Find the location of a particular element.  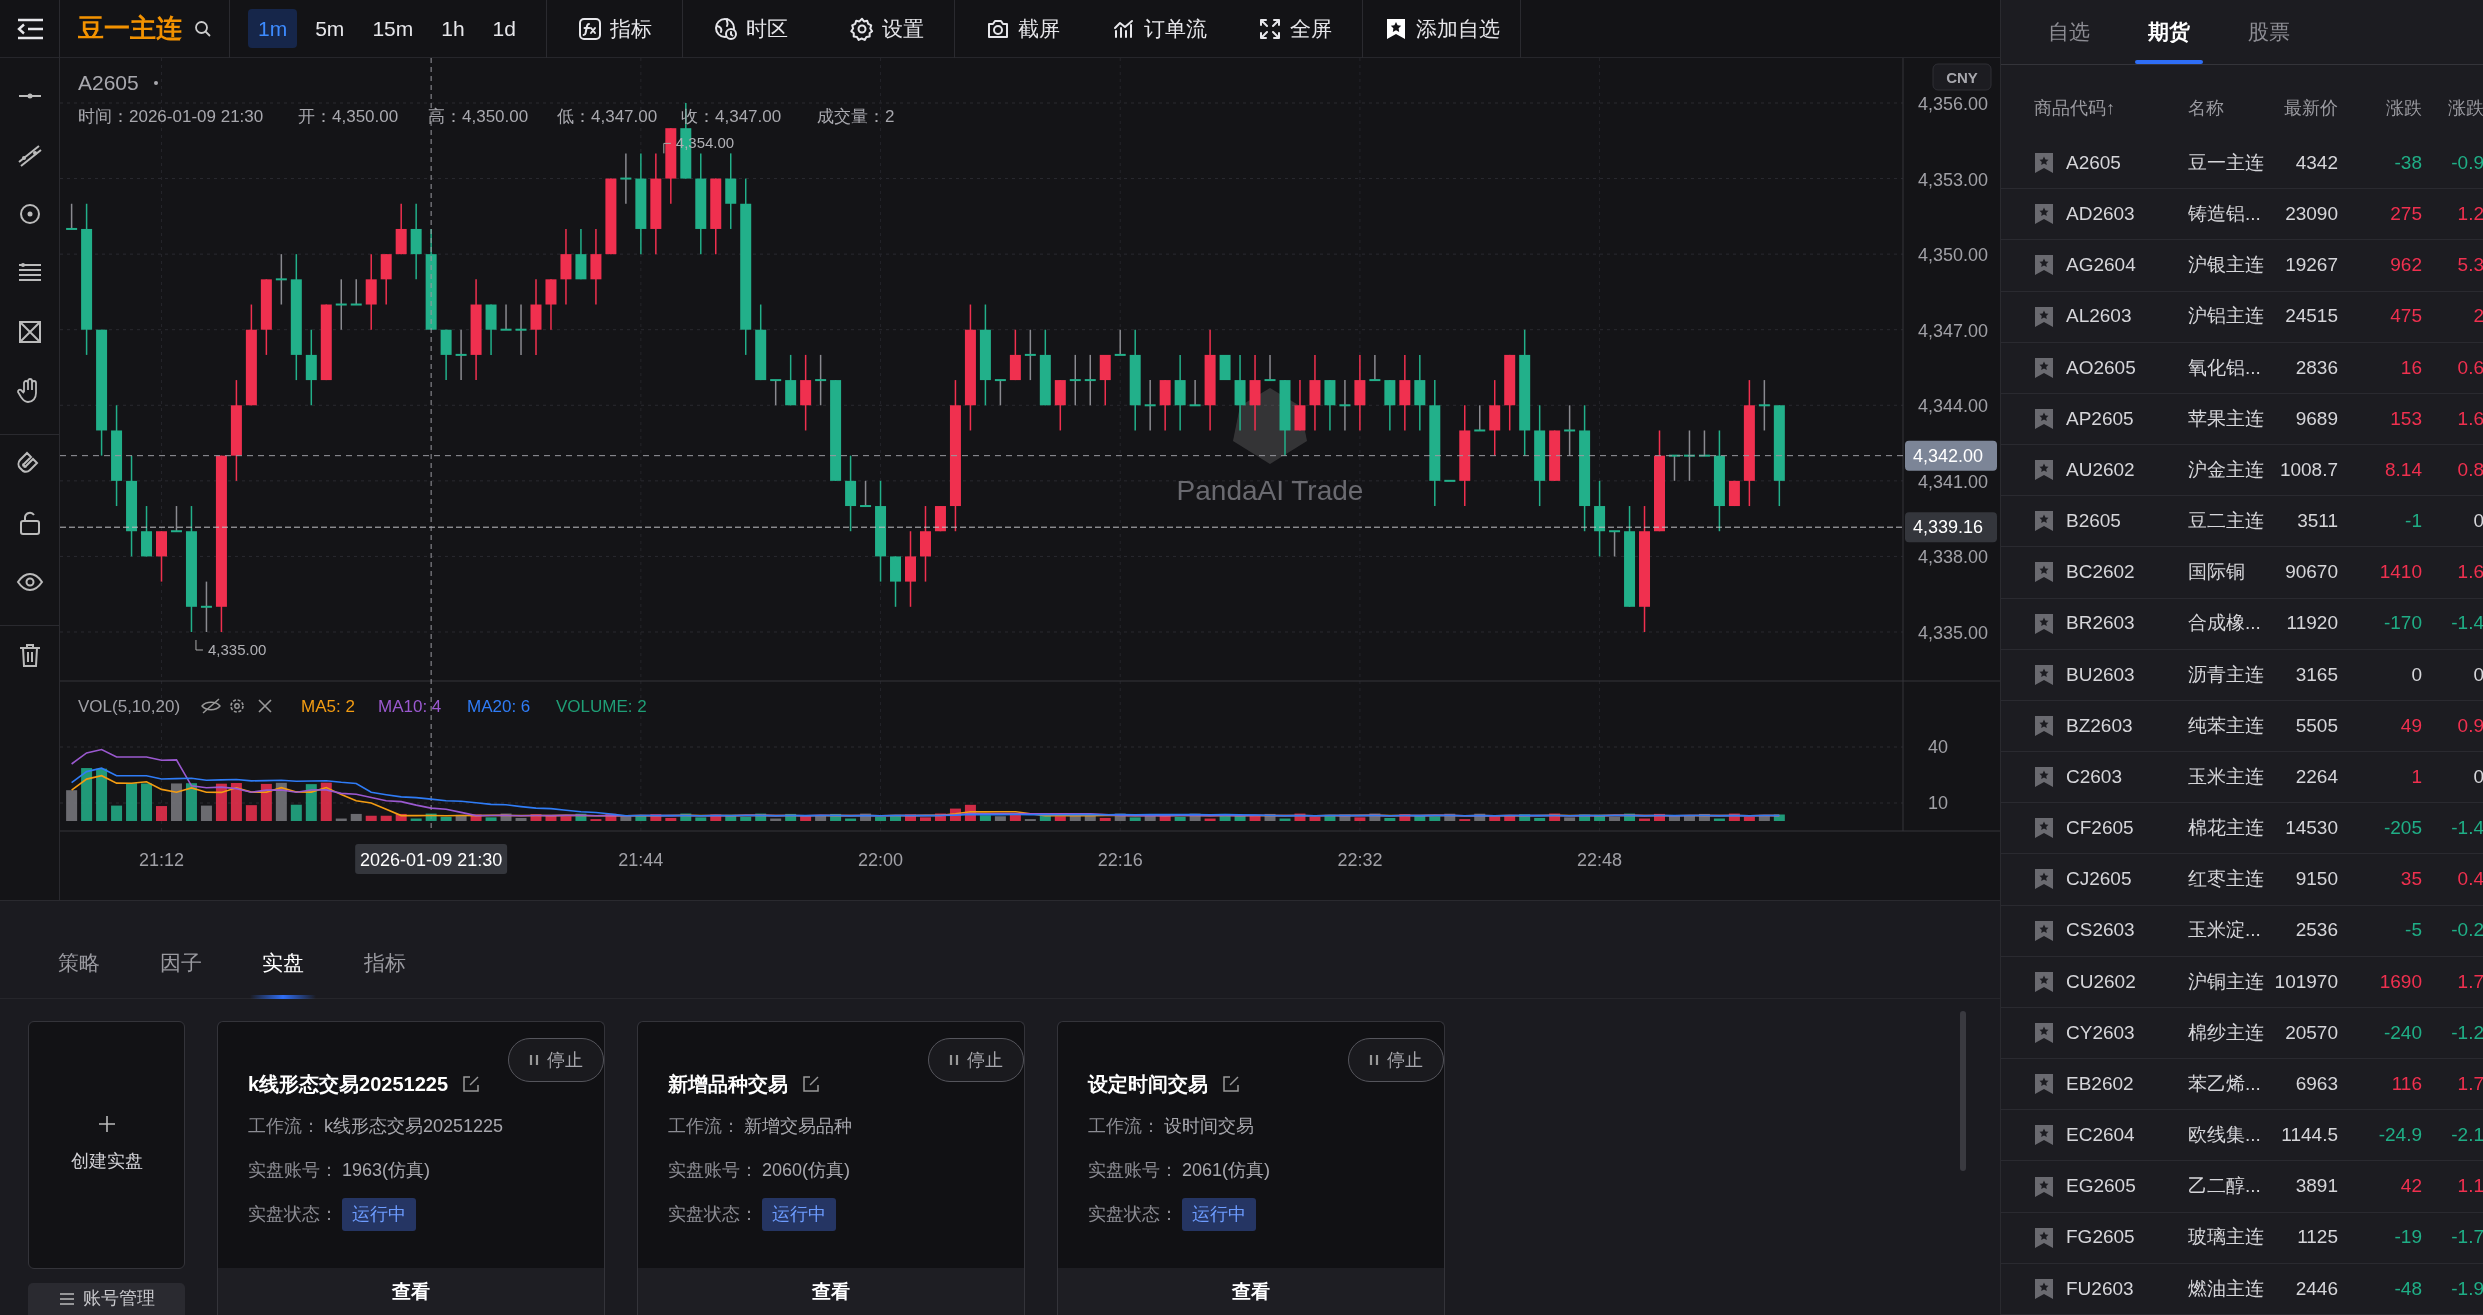

code-cell-text: BU2603 is located at coordinates (2101, 674).